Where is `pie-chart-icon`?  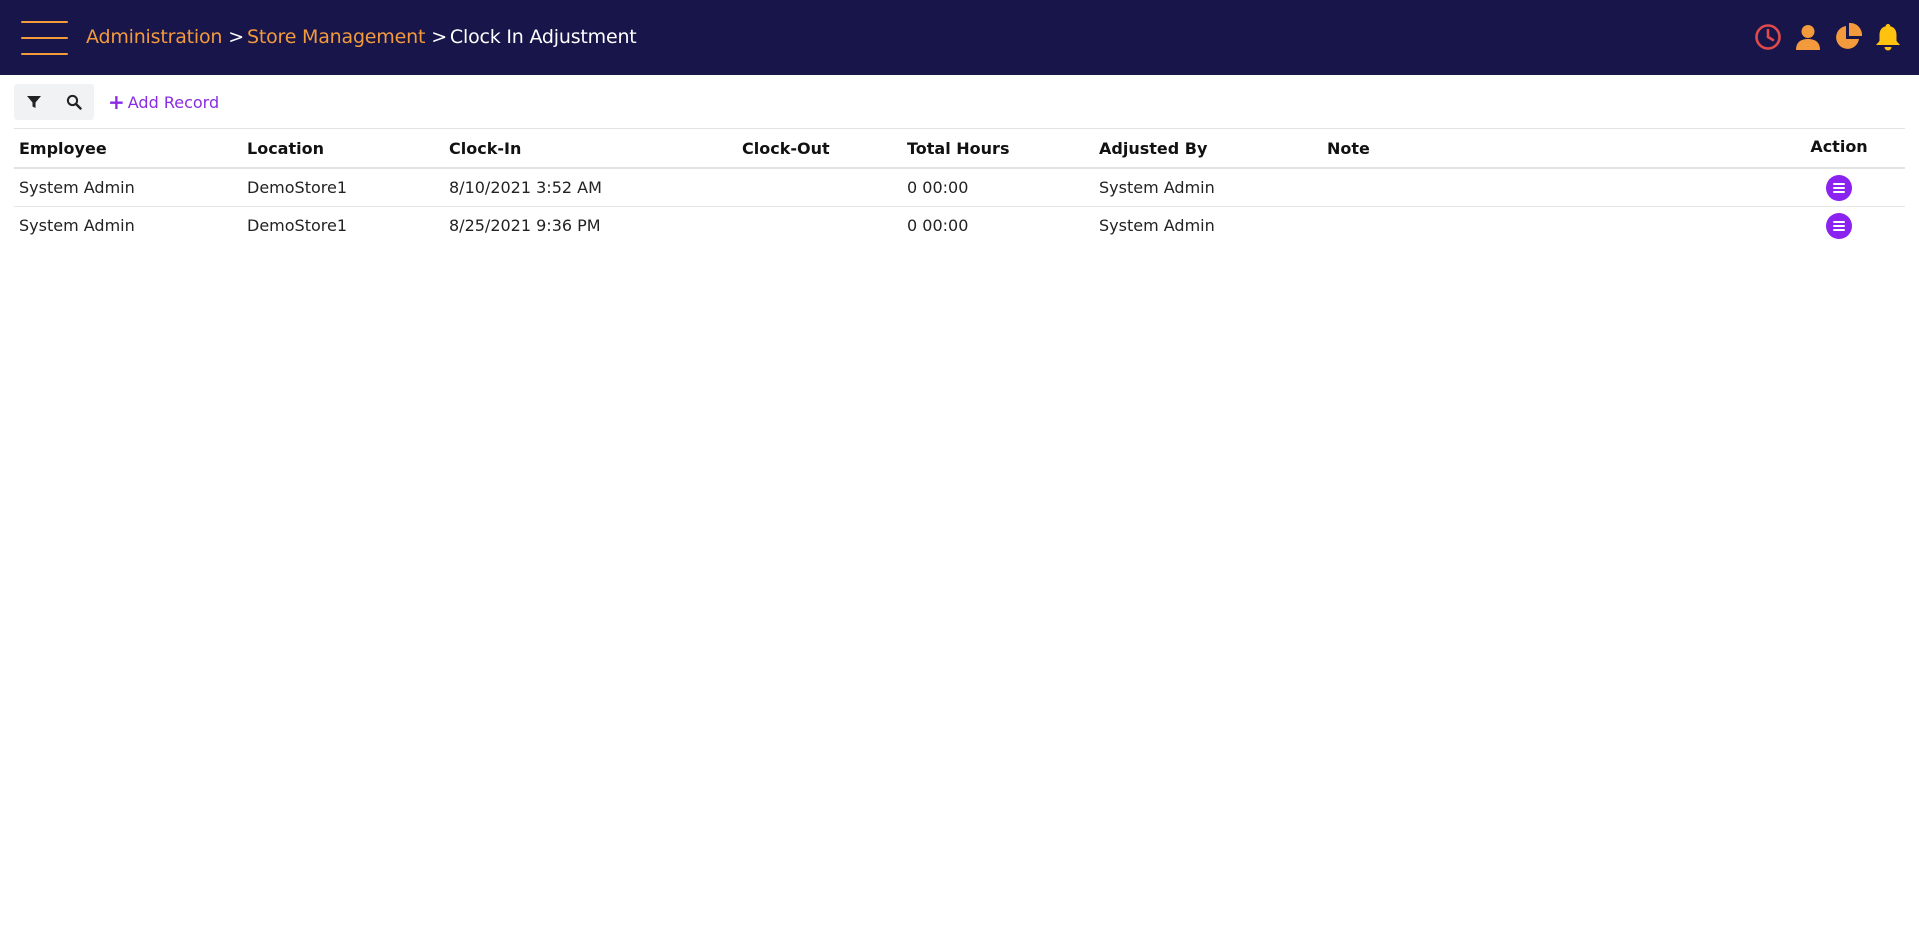 pie-chart-icon is located at coordinates (1848, 37).